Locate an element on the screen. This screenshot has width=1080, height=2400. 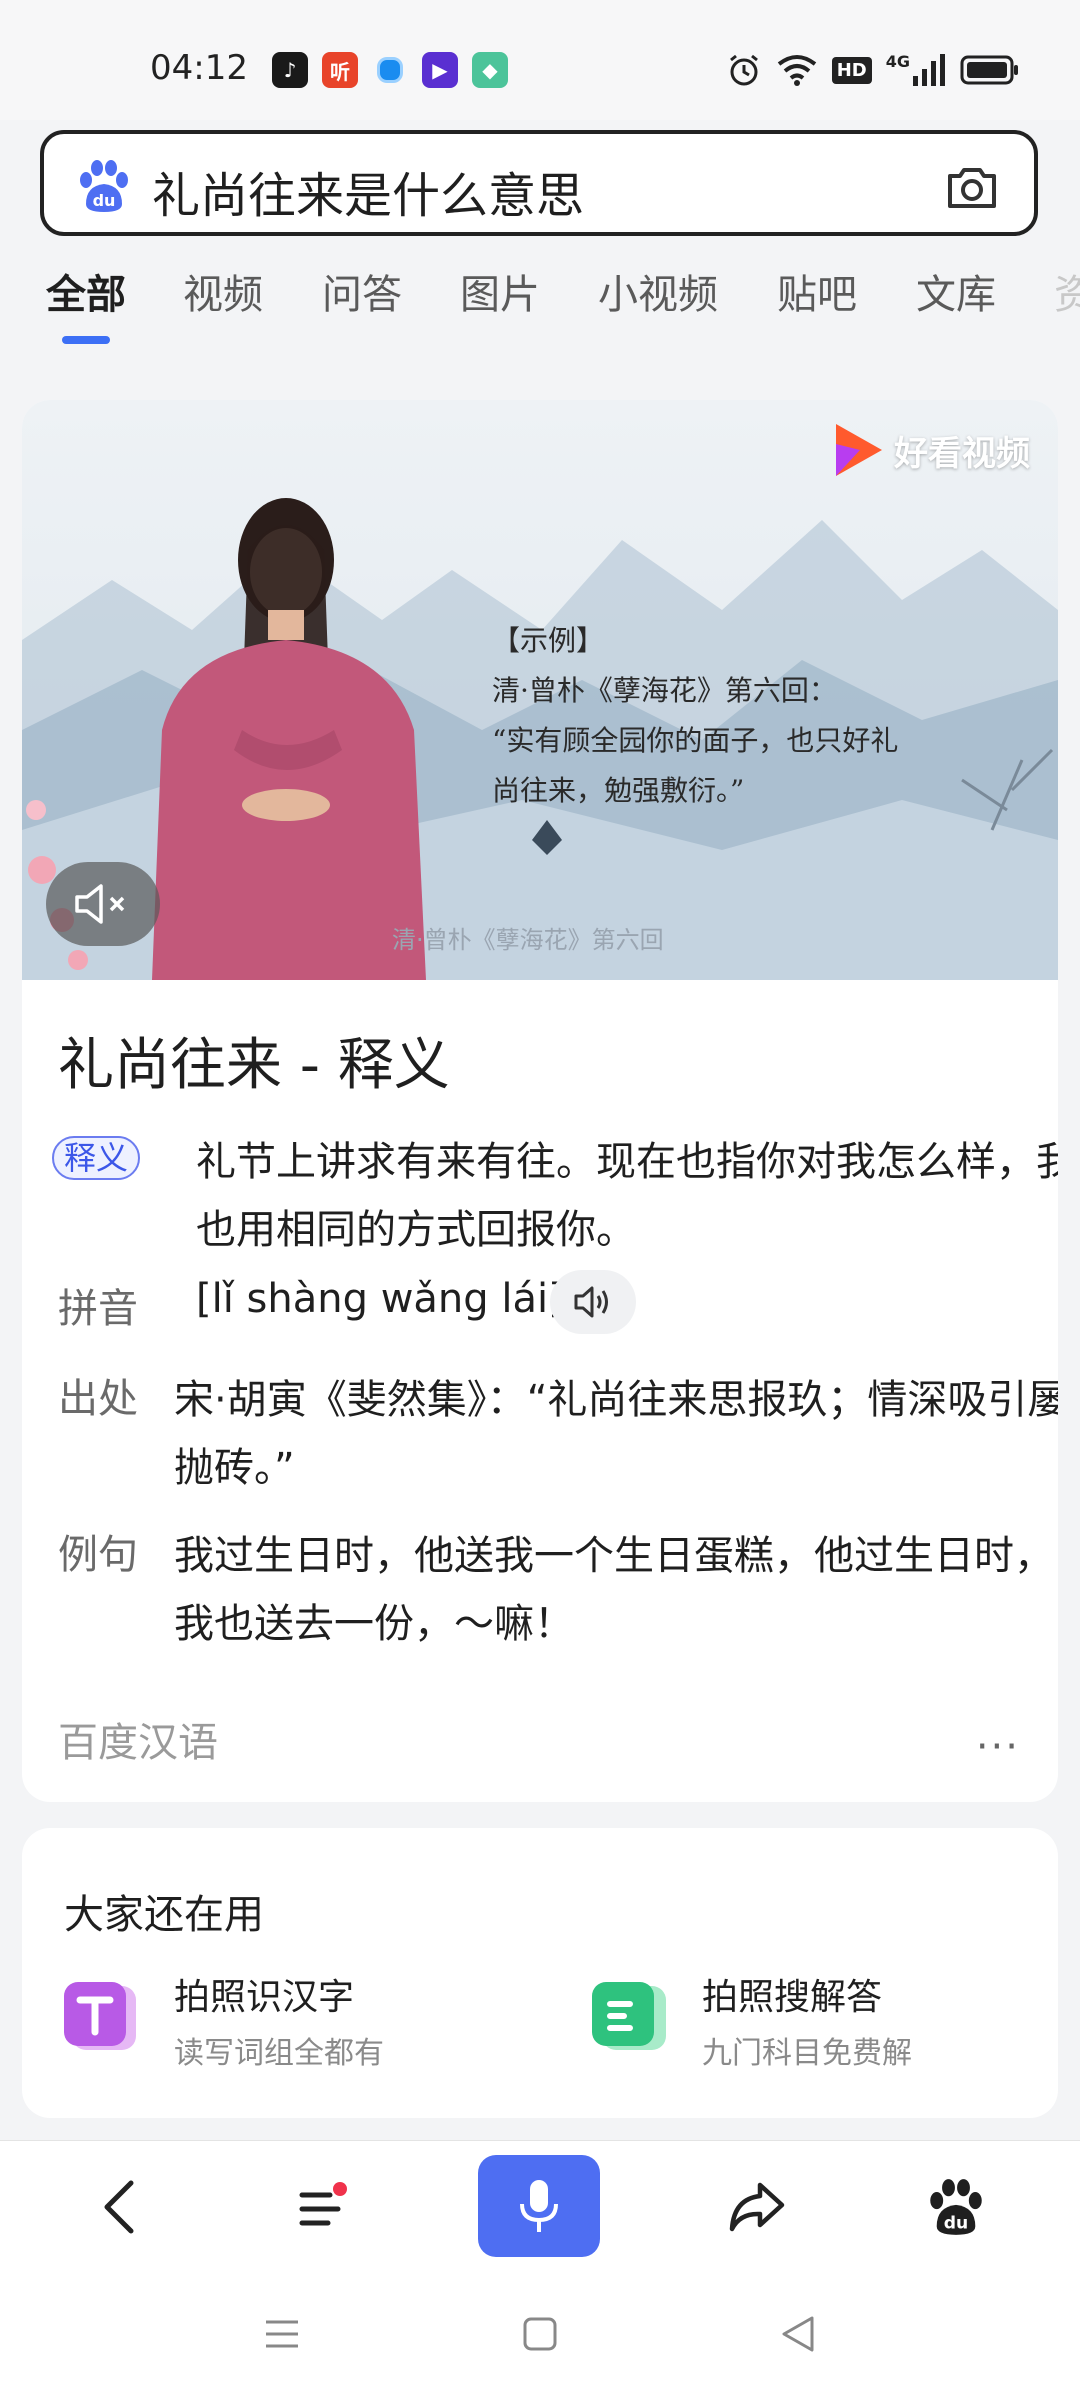
scroll-line: 清·曾朴《孽海花》第六回： is located at coordinates (664, 690).